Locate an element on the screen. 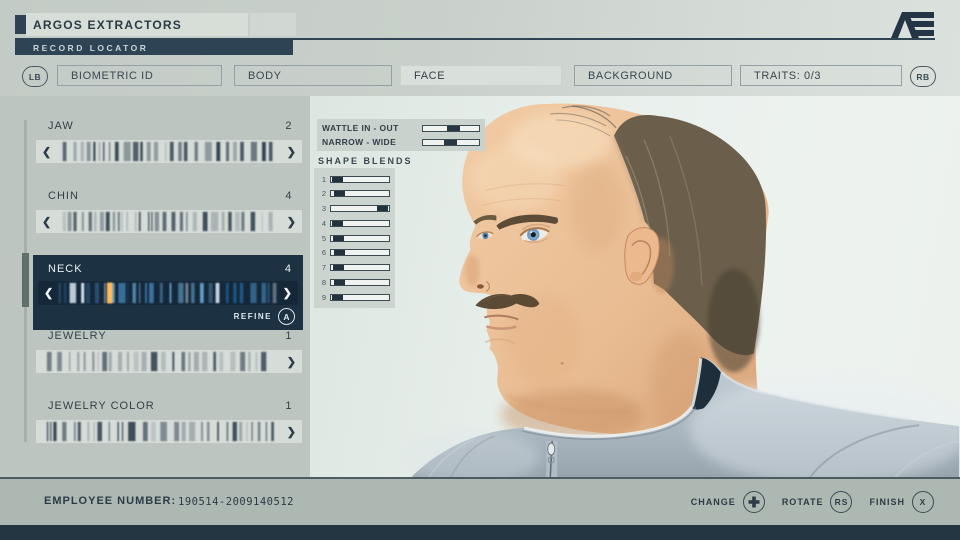  shape-blend-row: 8 is located at coordinates (354, 282).